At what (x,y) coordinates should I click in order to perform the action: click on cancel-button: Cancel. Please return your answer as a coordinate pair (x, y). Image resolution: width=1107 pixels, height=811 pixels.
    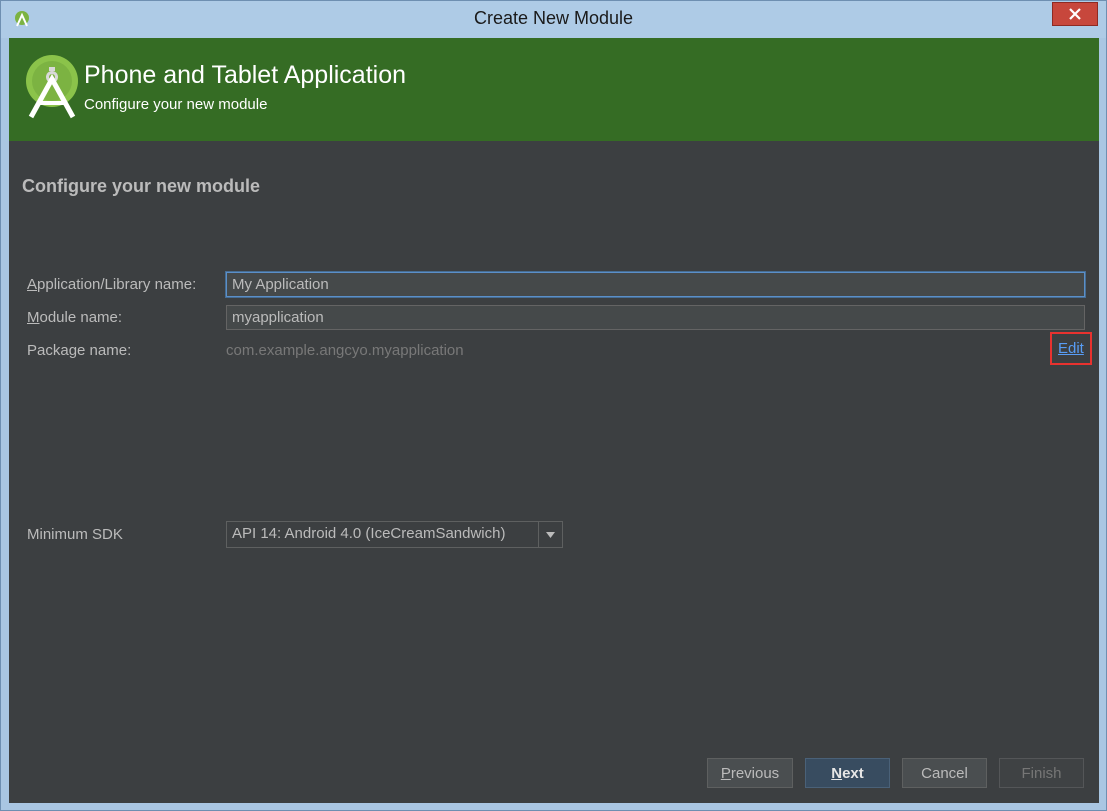
    Looking at the image, I should click on (944, 773).